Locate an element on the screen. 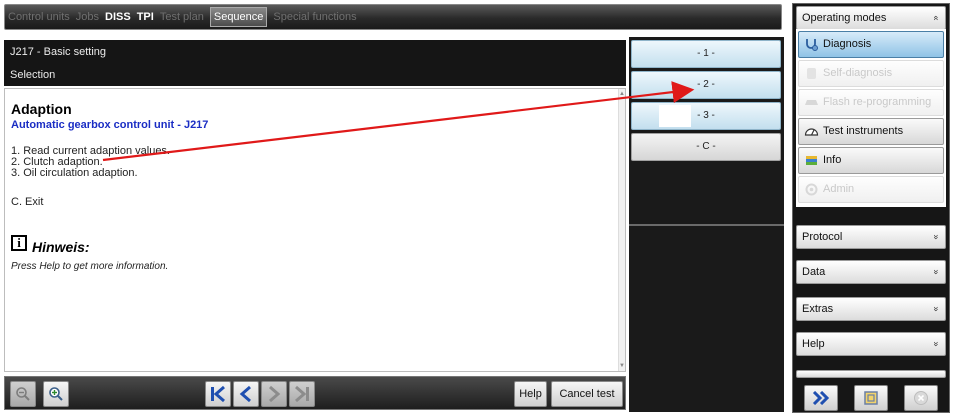  mode-diagnosis: Diagnosis is located at coordinates (871, 44).